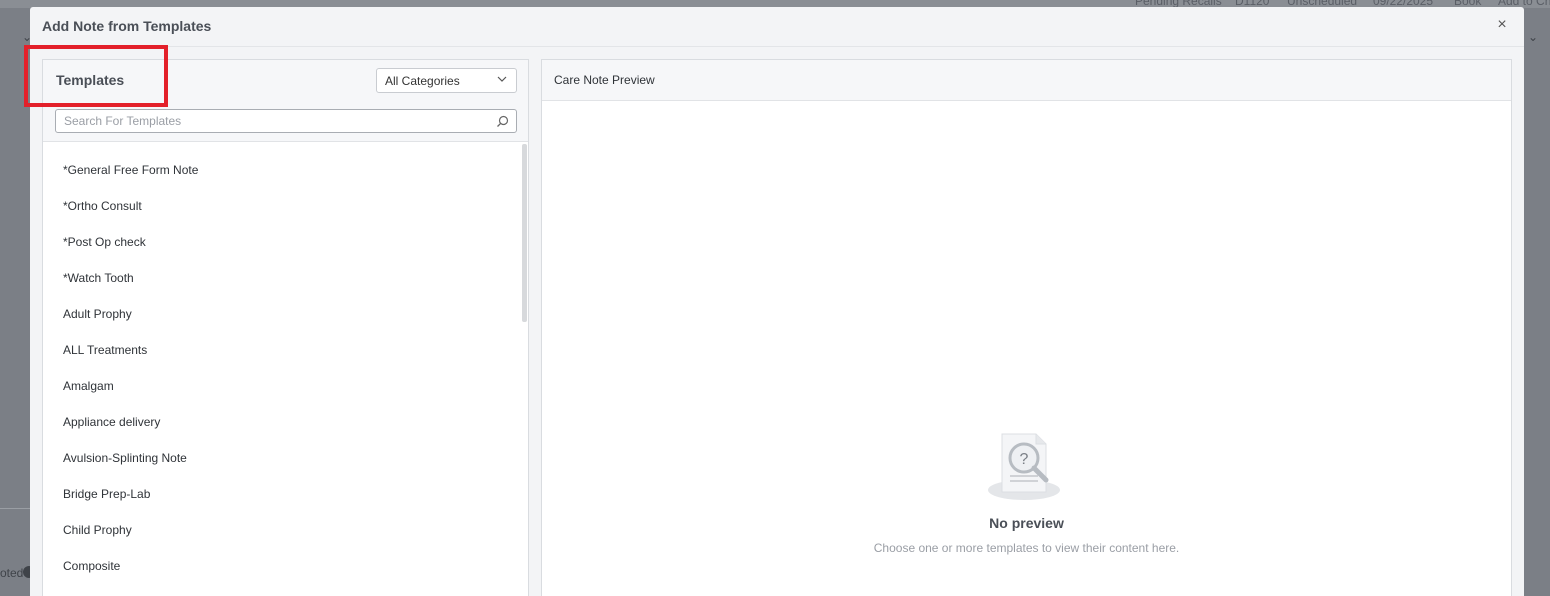 Image resolution: width=1550 pixels, height=596 pixels. Describe the element at coordinates (281, 458) in the screenshot. I see `template-list-item: Avulsion-Splinting Note` at that location.